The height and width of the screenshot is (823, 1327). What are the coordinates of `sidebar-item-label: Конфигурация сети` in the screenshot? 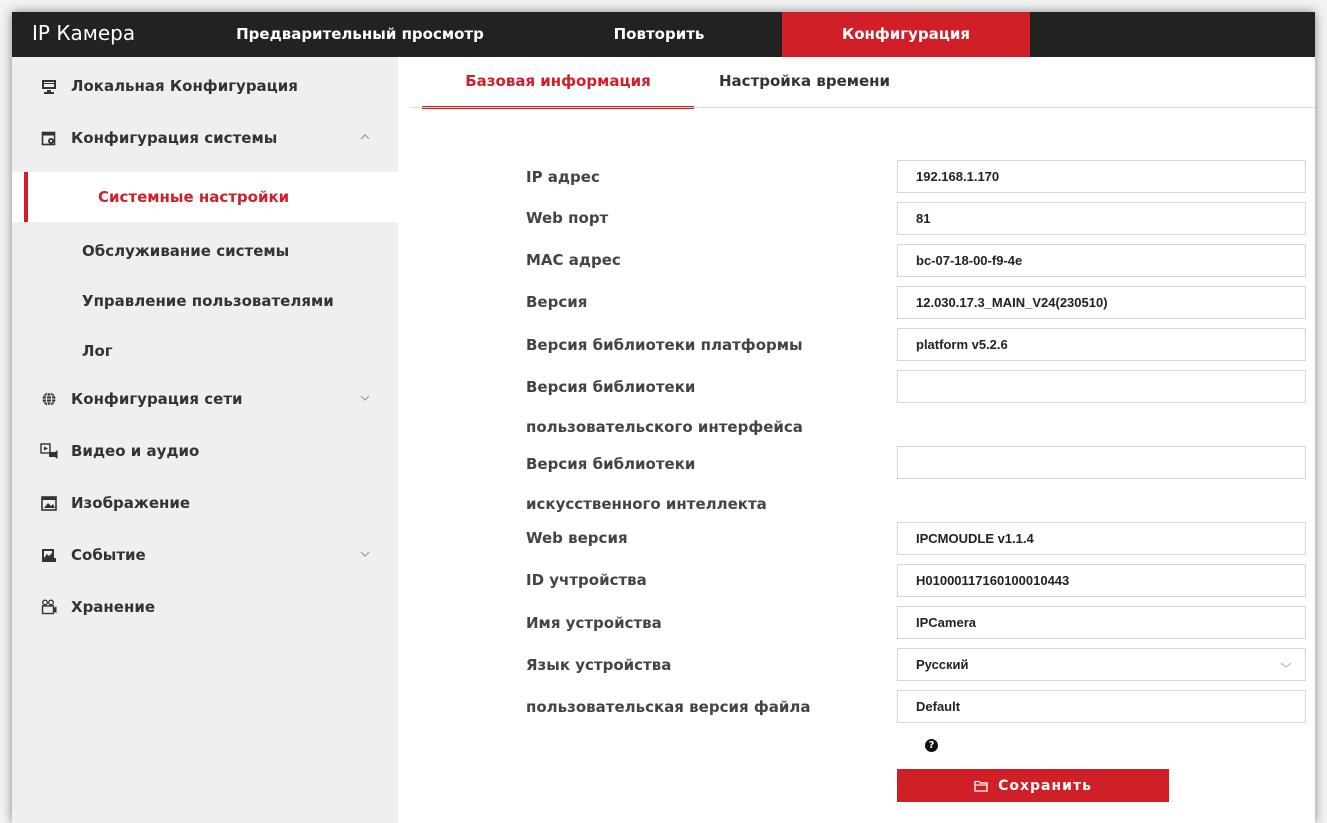 It's located at (157, 399).